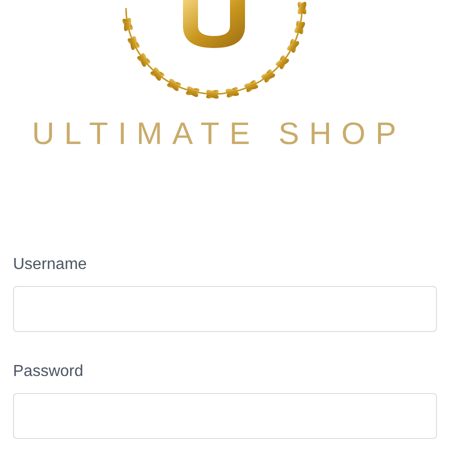 This screenshot has width=450, height=450. Describe the element at coordinates (50, 265) in the screenshot. I see `field-label: Username` at that location.